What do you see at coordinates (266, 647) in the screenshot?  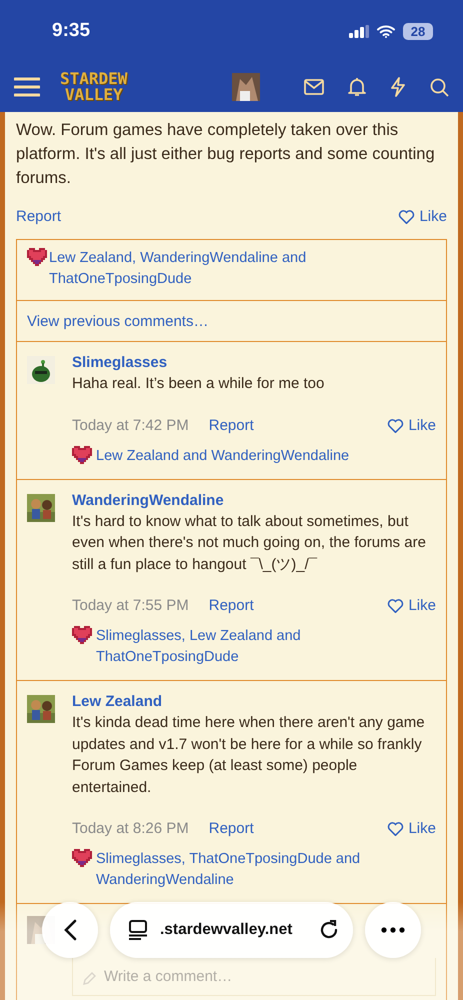 I see `reactions-link: Slimeglasses, Lew Zealand and ThatOneTposingDude` at bounding box center [266, 647].